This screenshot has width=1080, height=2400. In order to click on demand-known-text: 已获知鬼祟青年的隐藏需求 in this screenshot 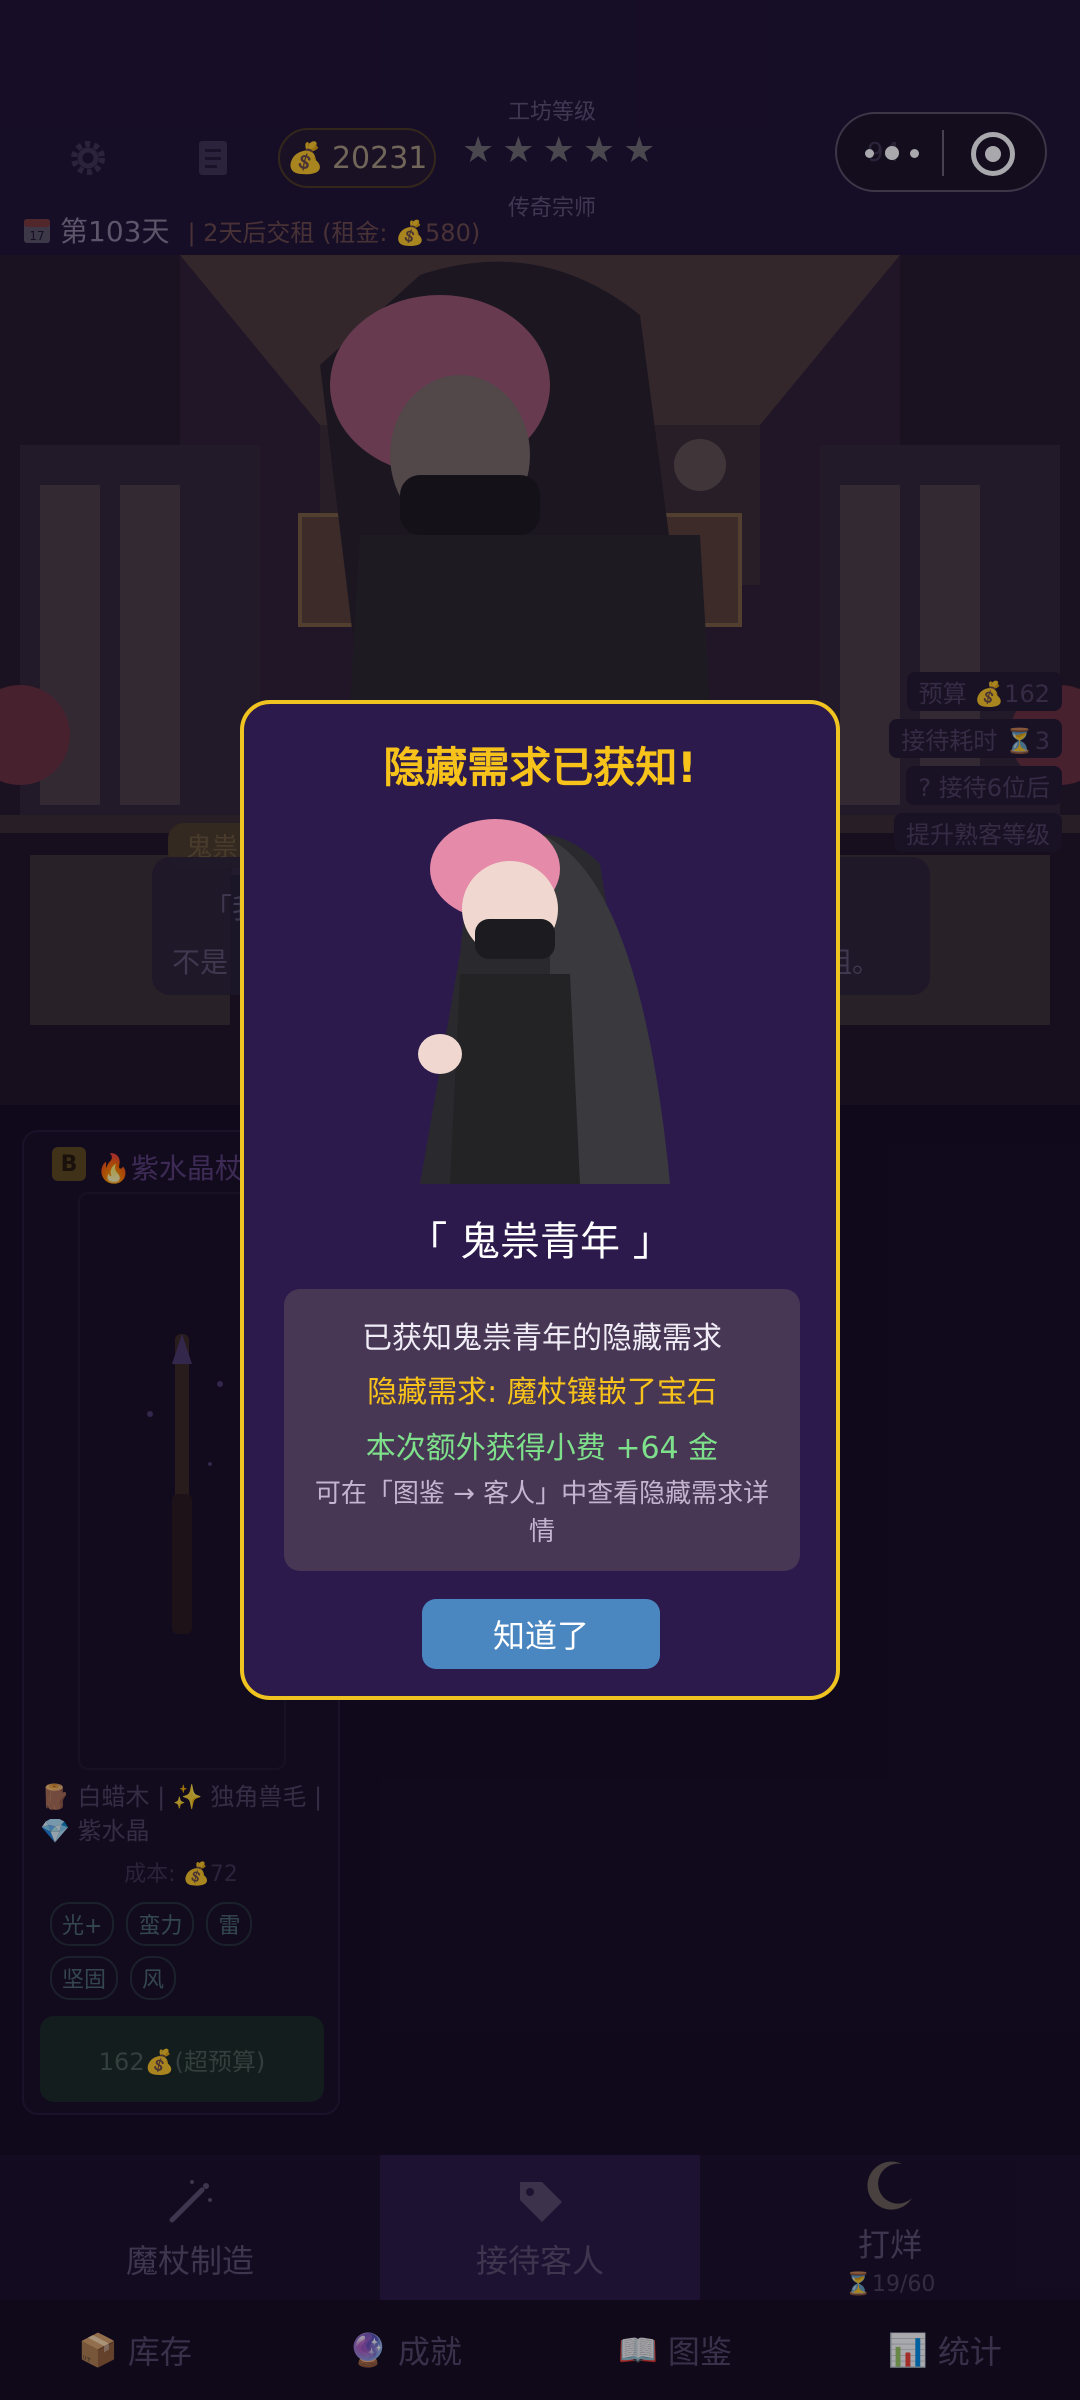, I will do `click(542, 1338)`.